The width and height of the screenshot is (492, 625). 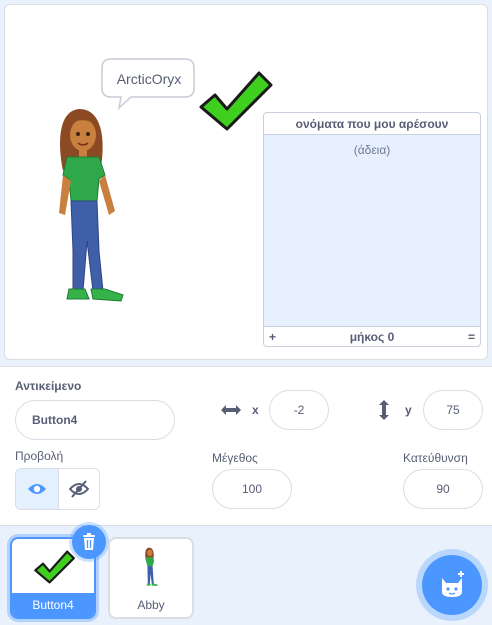 I want to click on y-field: 75, so click(x=453, y=410).